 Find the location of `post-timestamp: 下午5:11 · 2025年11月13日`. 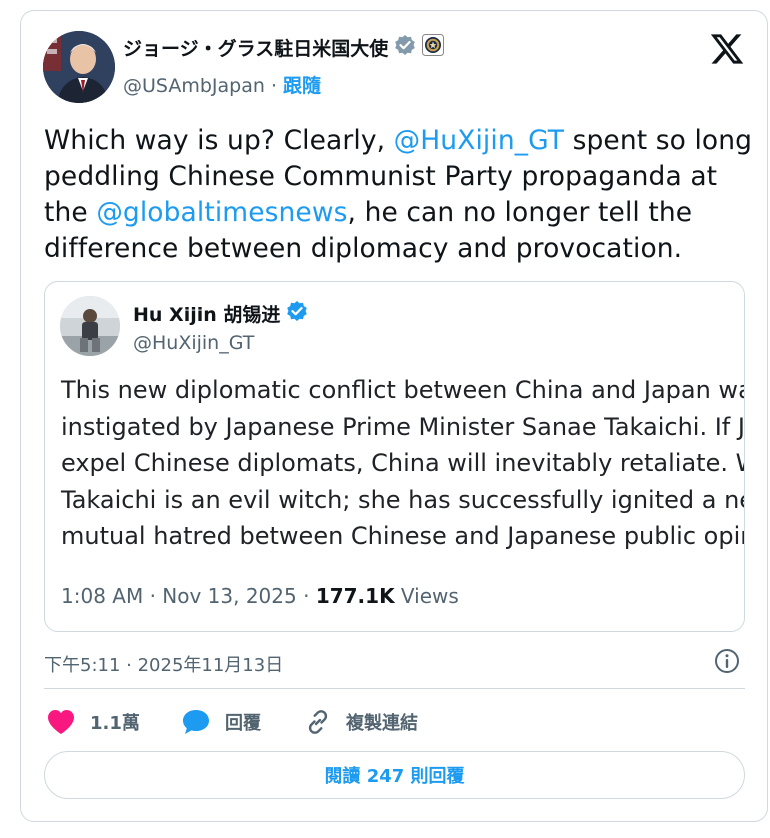

post-timestamp: 下午5:11 · 2025年11月13日 is located at coordinates (163, 664).